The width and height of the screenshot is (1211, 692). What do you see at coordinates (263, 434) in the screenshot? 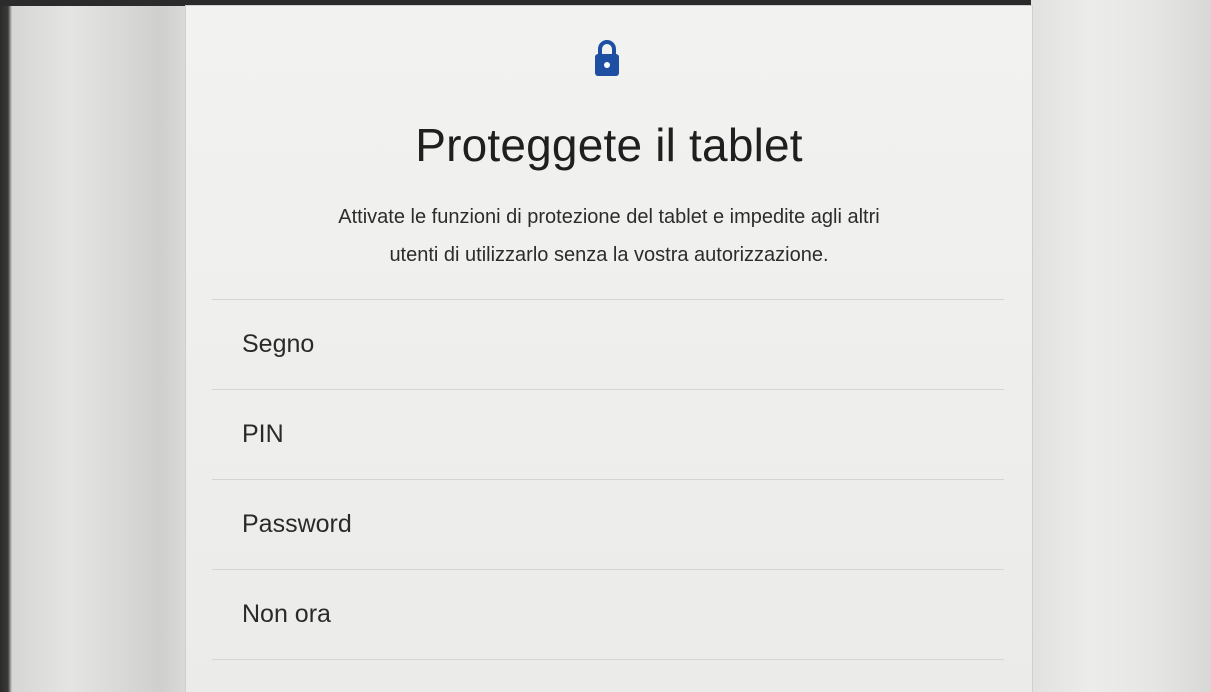
I see `option-pin-label: PIN` at bounding box center [263, 434].